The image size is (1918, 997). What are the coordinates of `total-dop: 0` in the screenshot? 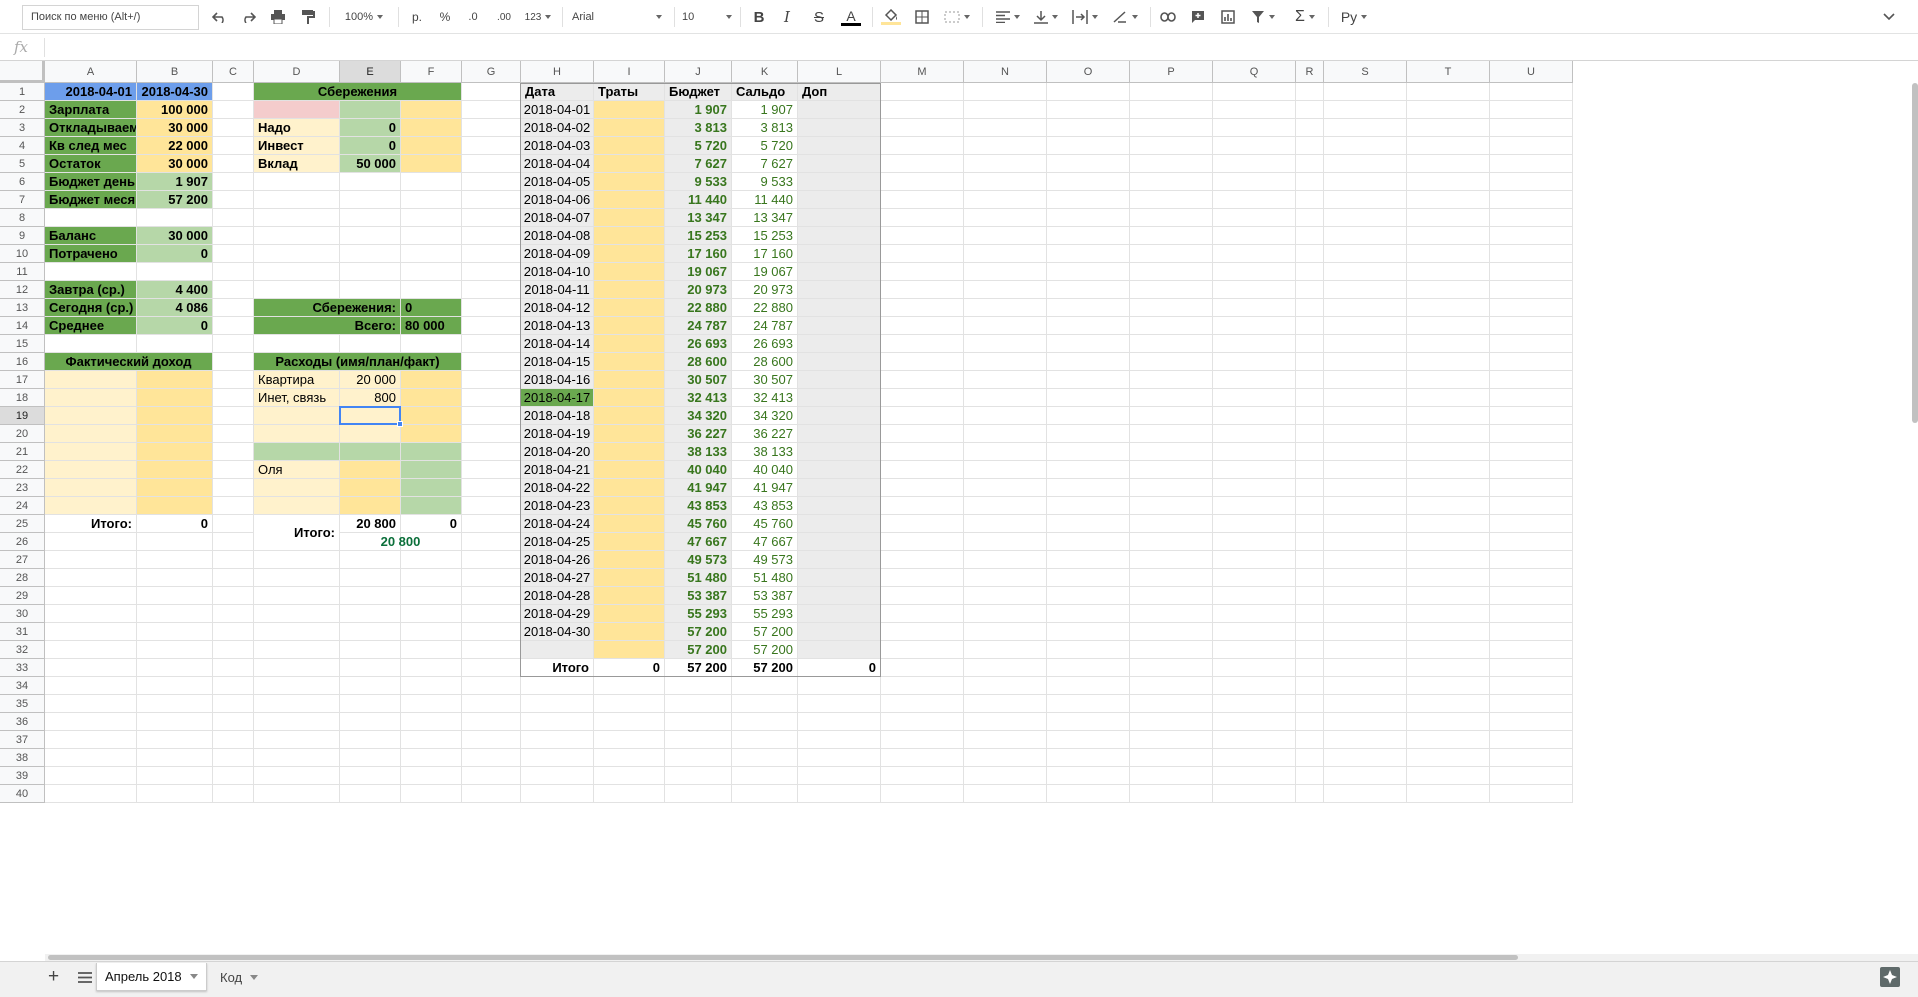 It's located at (839, 668).